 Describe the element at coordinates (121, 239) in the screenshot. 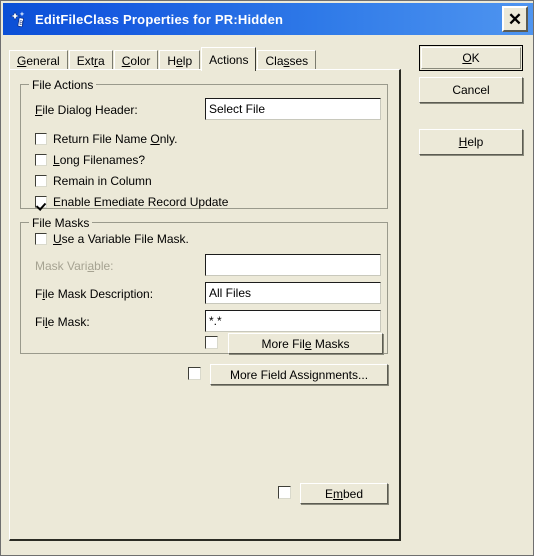

I see `use-variable-file-mask-label: Use a Variable File Mask.` at that location.